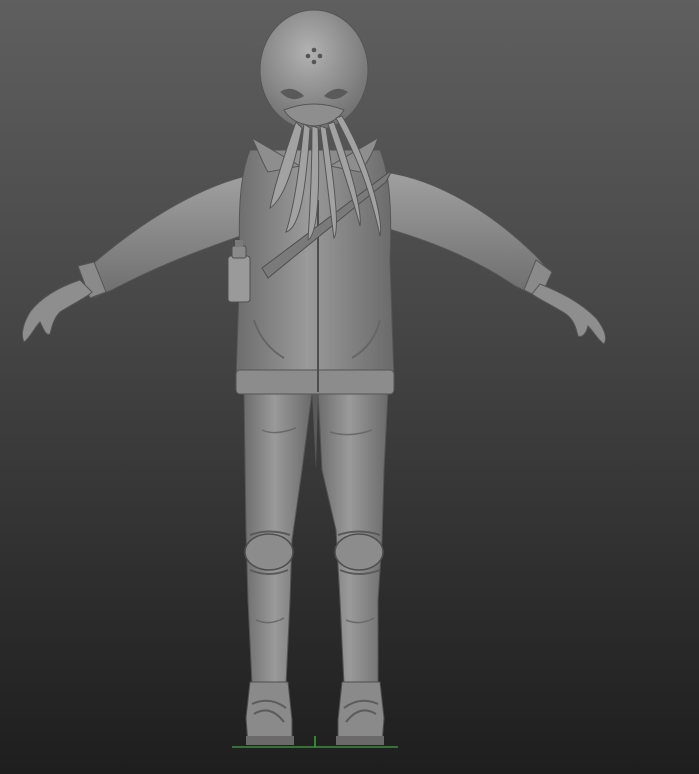  I want to click on right-knee-pad, so click(359, 552).